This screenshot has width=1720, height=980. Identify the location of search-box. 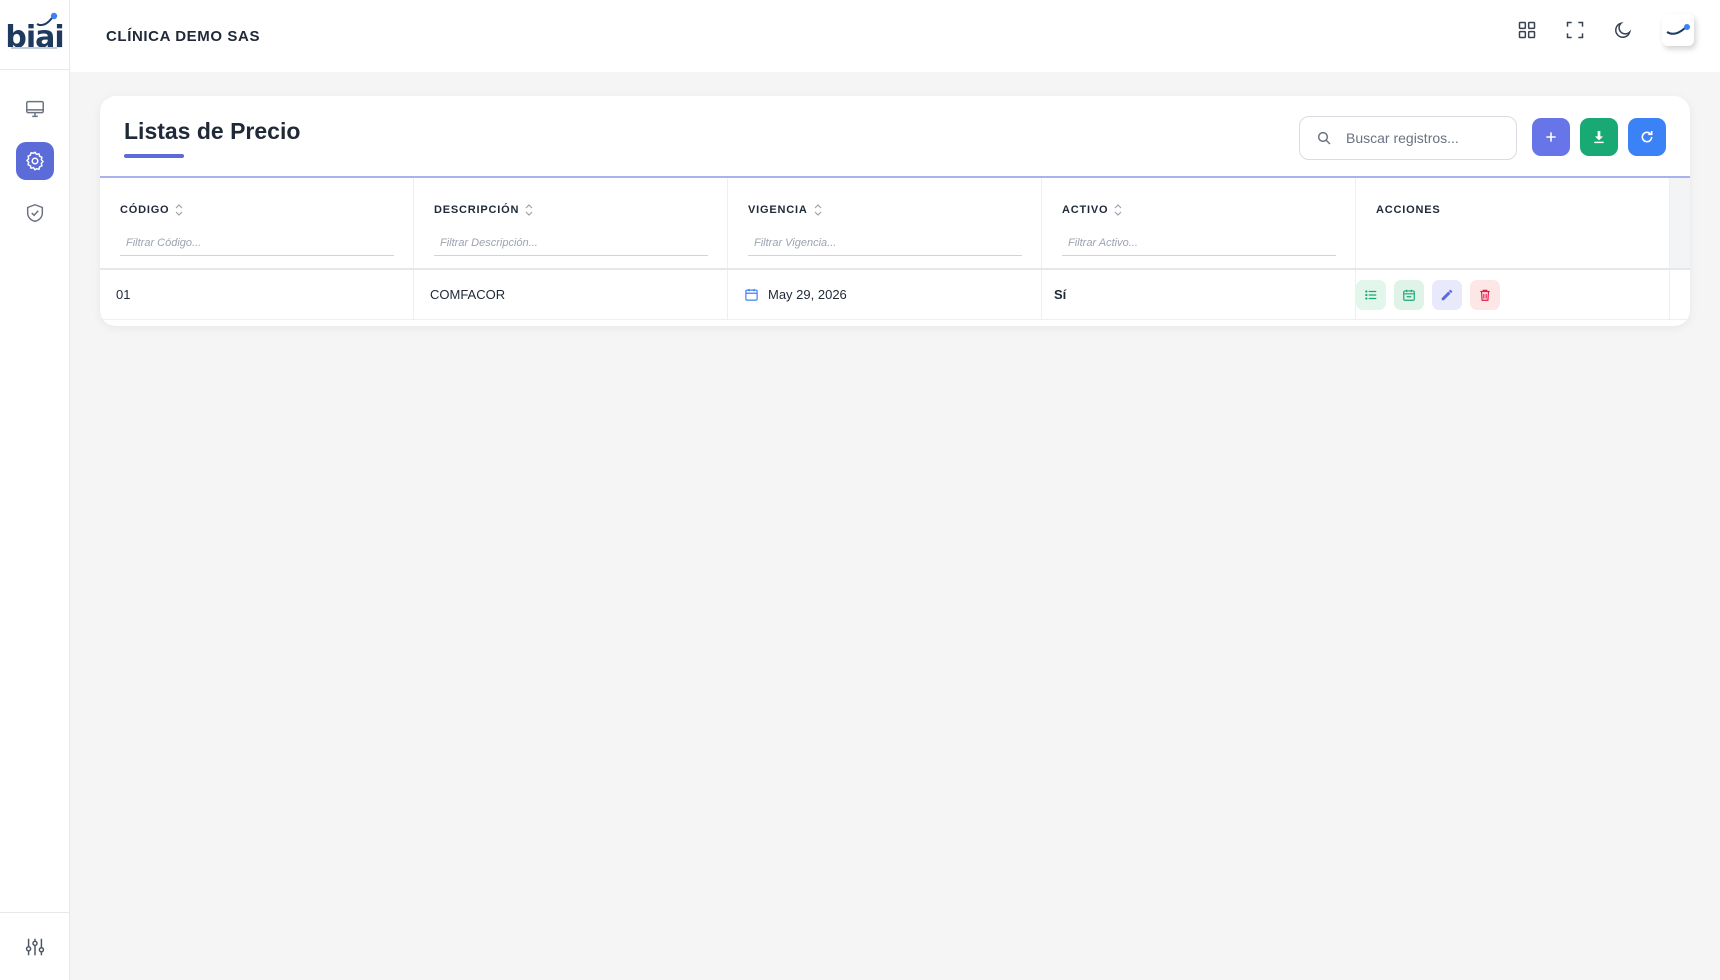
(1408, 138).